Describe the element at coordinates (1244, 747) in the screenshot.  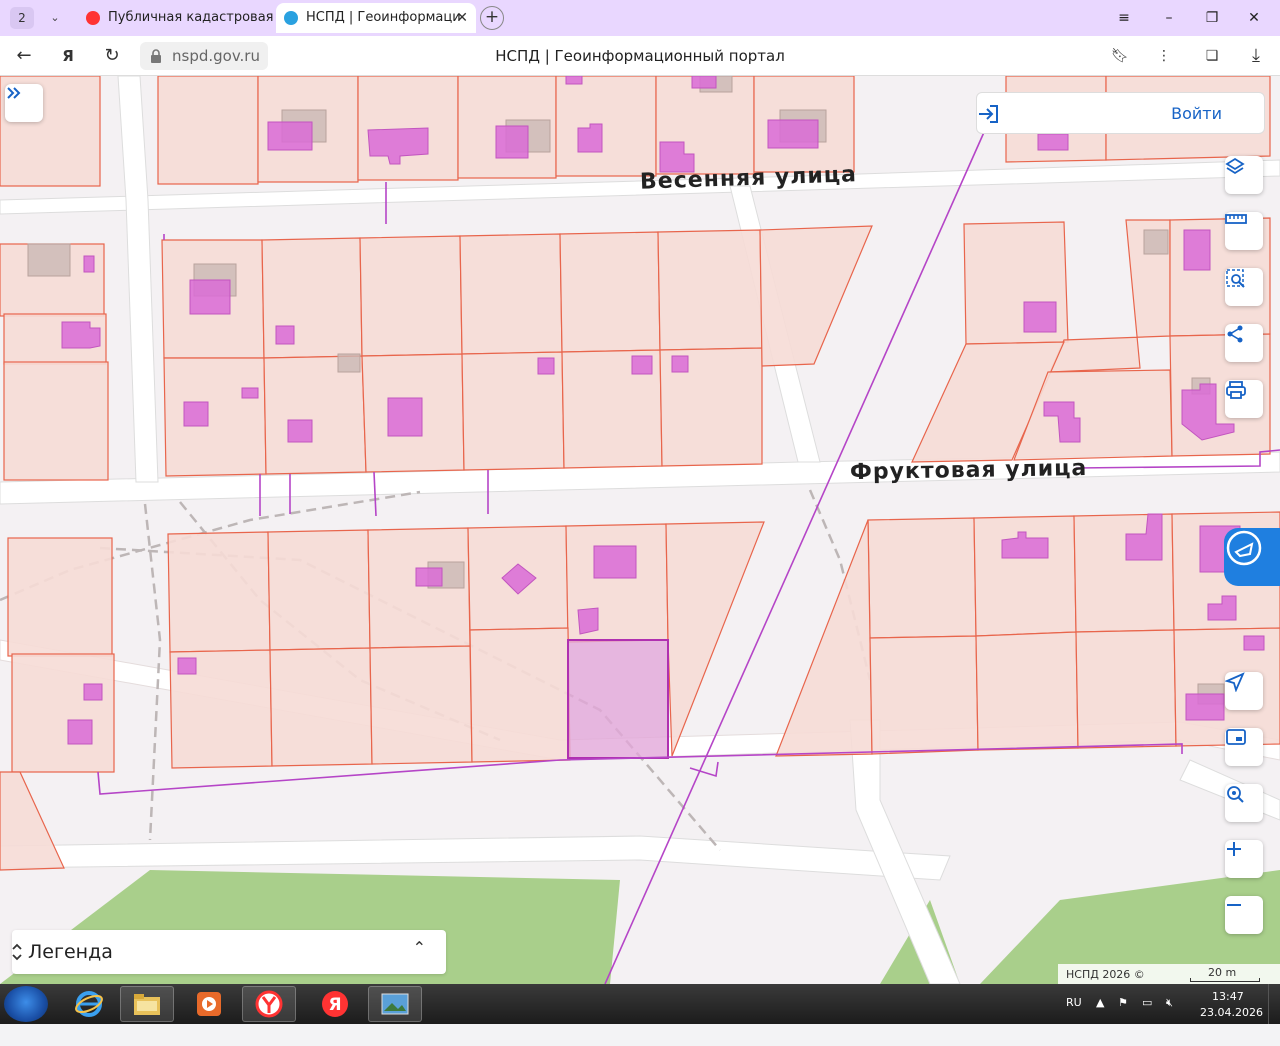
I see `minimap-button` at that location.